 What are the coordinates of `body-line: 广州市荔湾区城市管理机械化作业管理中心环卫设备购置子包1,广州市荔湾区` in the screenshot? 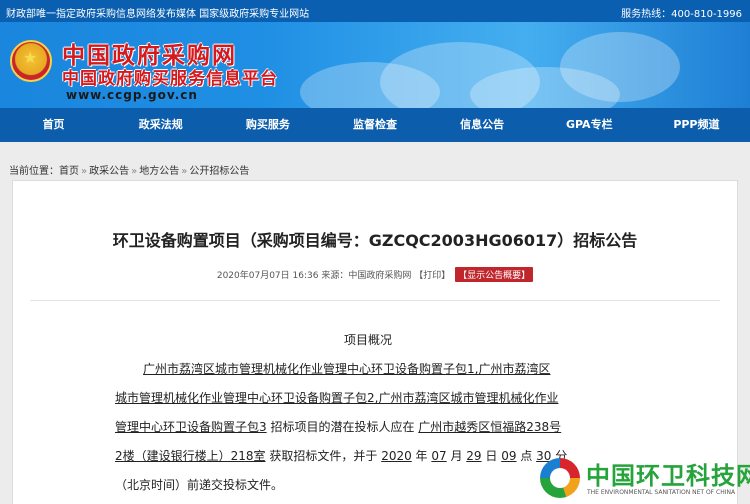 It's located at (346, 368).